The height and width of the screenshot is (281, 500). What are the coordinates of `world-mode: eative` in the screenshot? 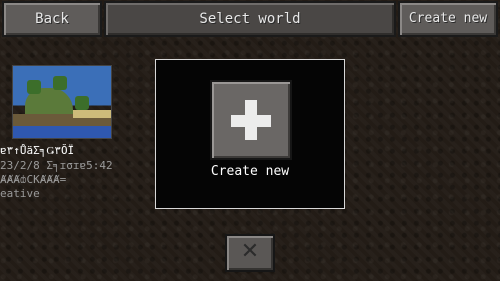 It's located at (20, 193).